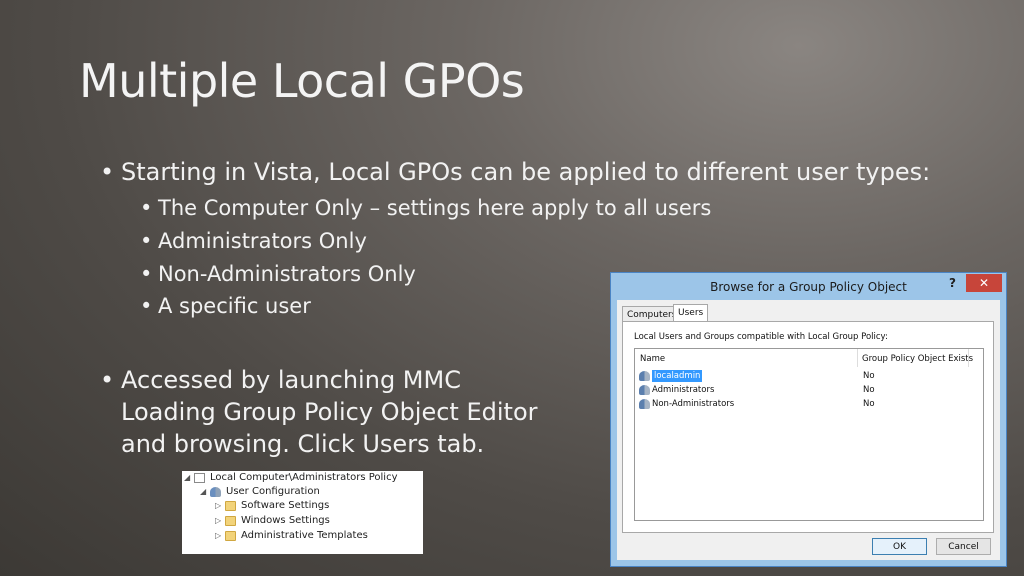  I want to click on slide-title: Multiple Local GPOs, so click(302, 81).